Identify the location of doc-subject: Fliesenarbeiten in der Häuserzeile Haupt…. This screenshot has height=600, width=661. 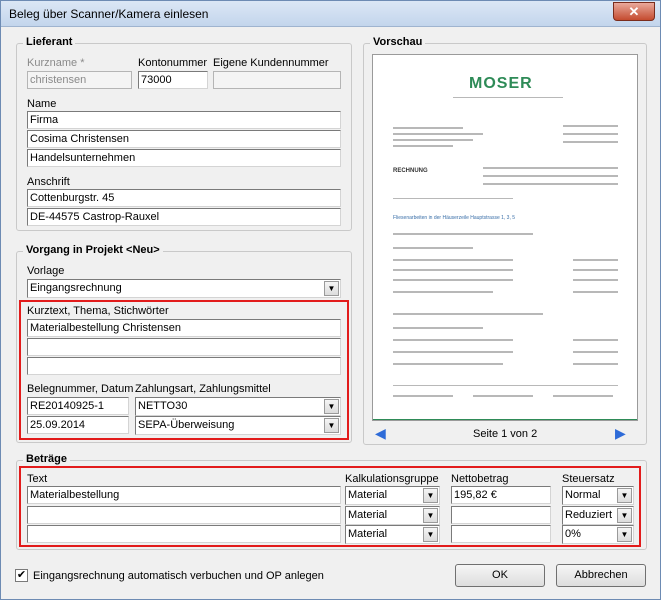
(454, 218).